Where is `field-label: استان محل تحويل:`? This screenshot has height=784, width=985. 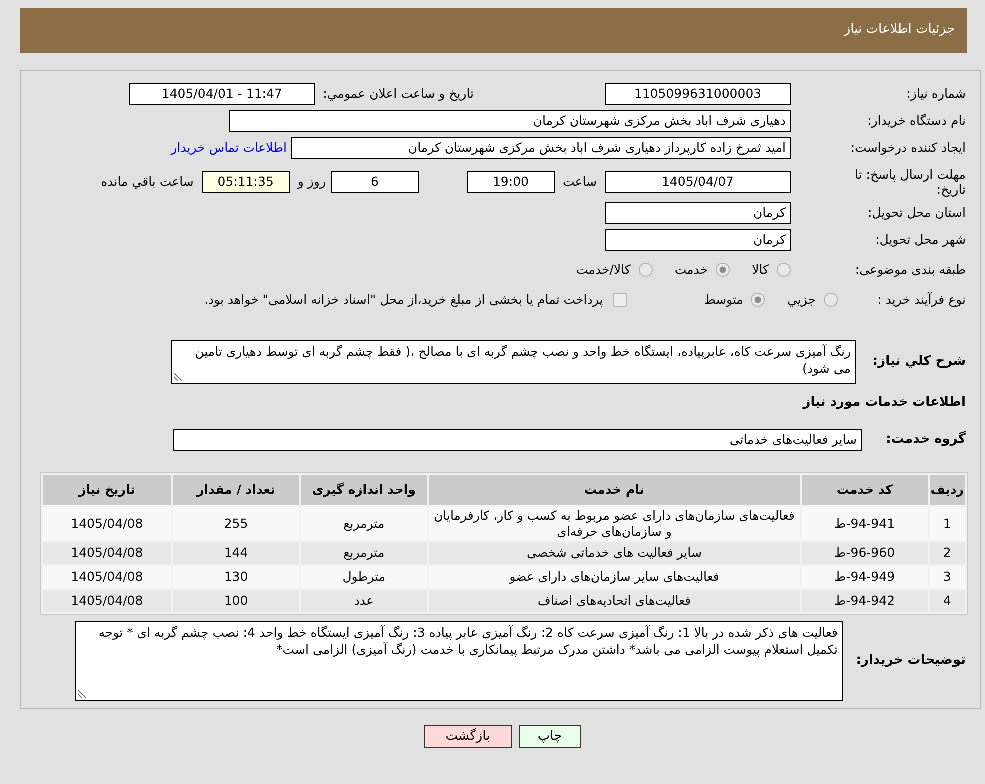
field-label: استان محل تحويل: is located at coordinates (916, 213).